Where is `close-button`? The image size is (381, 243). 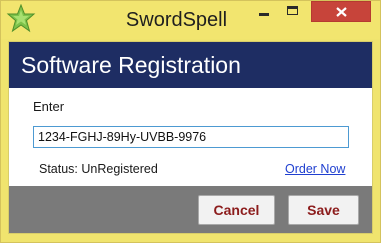 close-button is located at coordinates (341, 11).